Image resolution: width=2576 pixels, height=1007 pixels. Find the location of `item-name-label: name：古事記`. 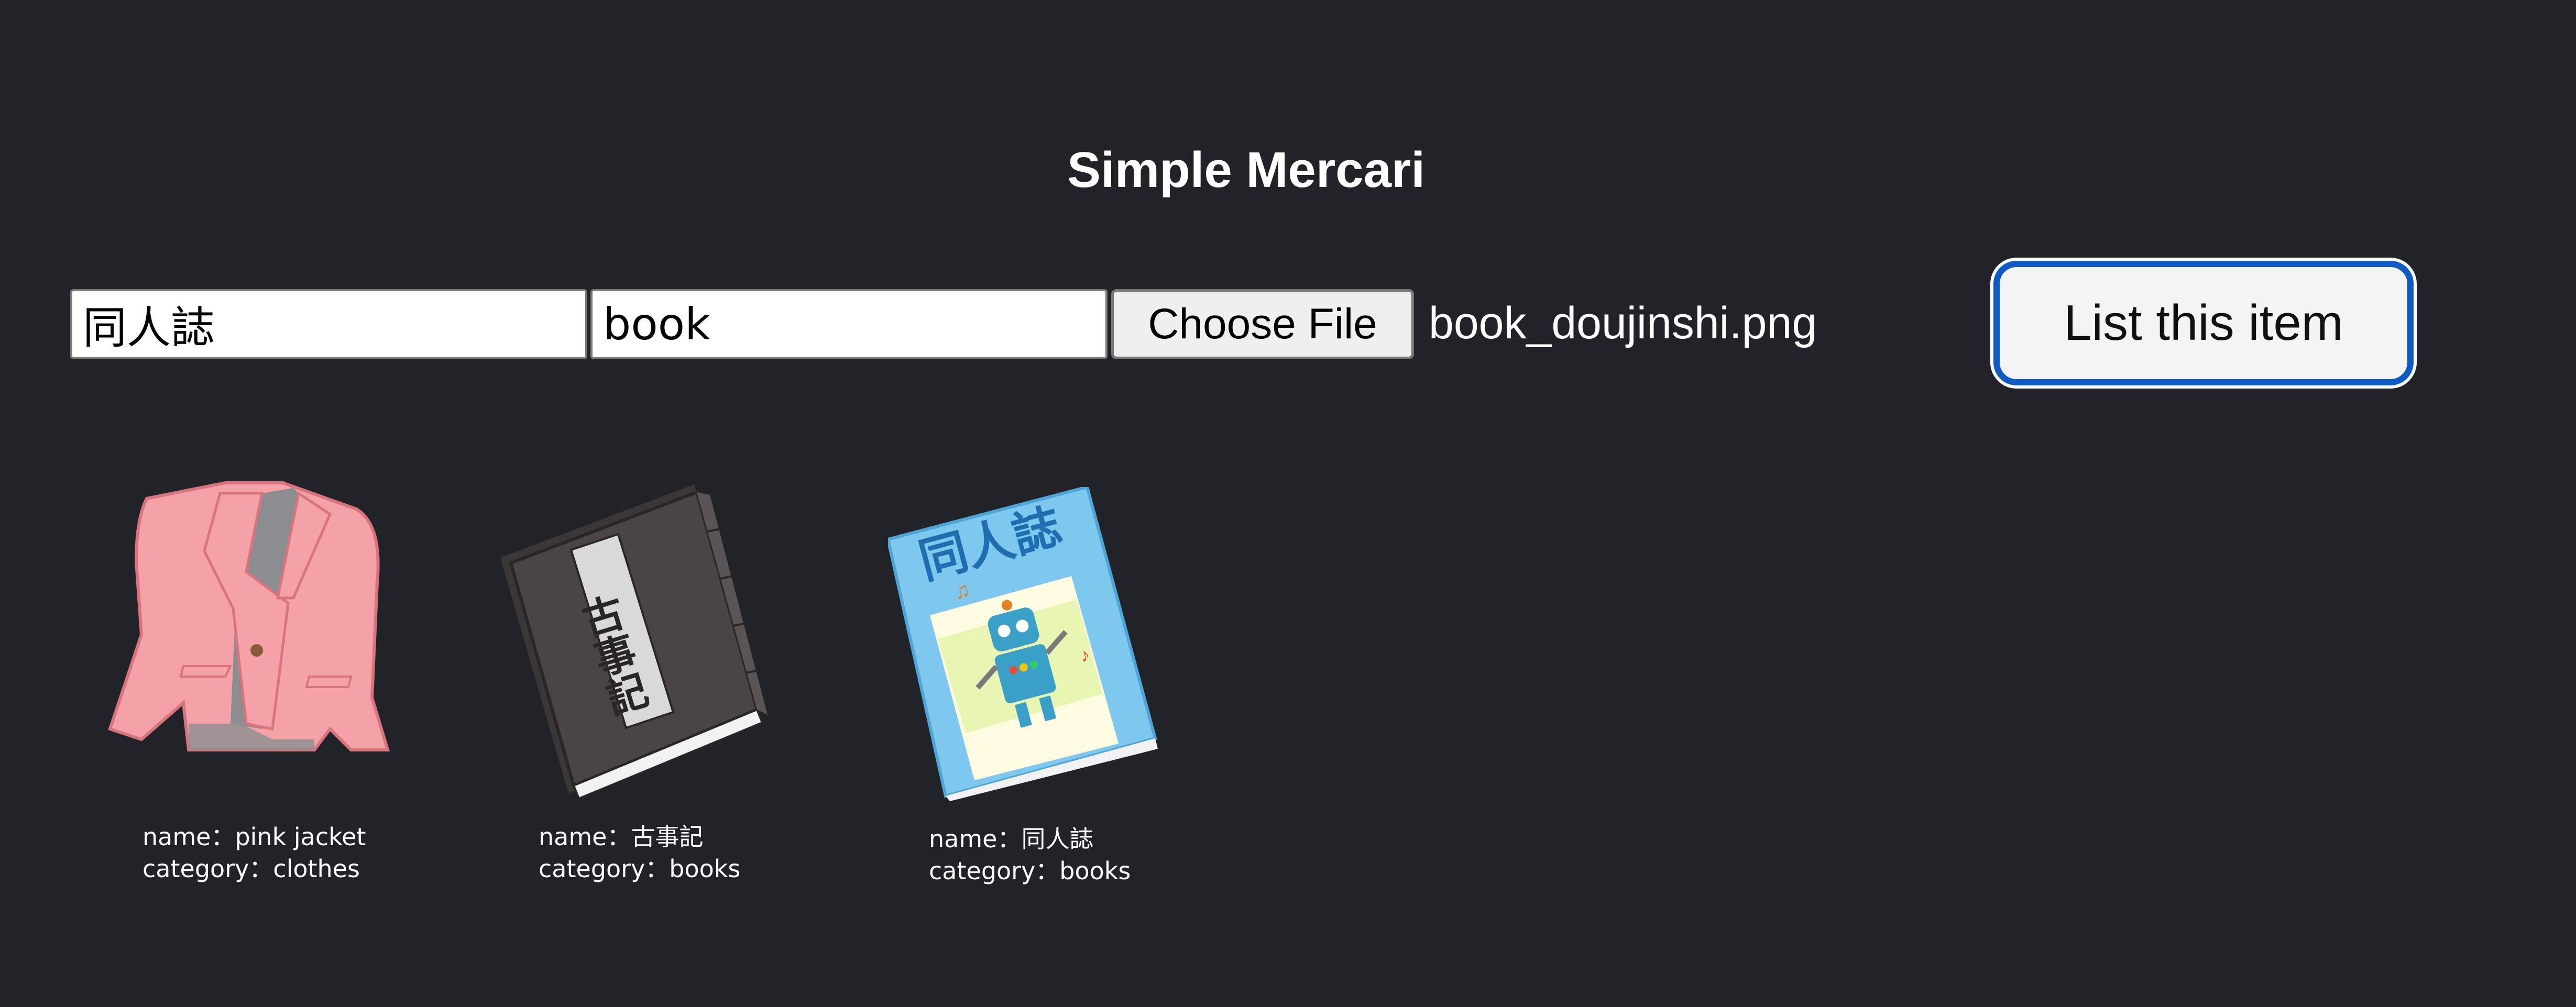

item-name-label: name：古事記 is located at coordinates (621, 837).